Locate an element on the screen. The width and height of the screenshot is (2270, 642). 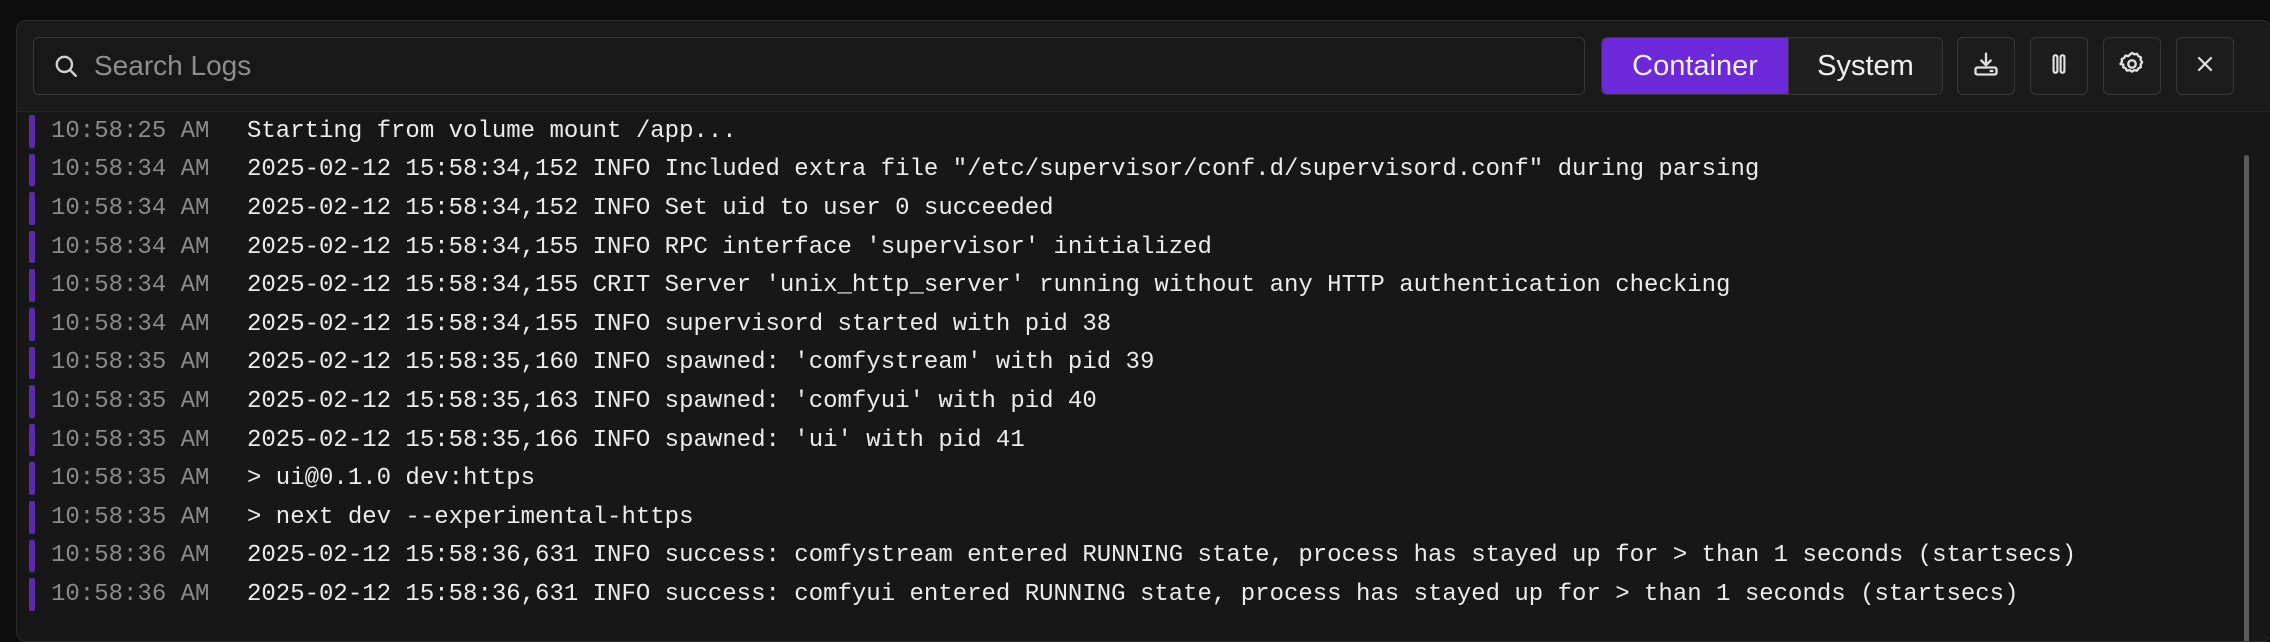
log-scrollbar is located at coordinates (2246, 398).